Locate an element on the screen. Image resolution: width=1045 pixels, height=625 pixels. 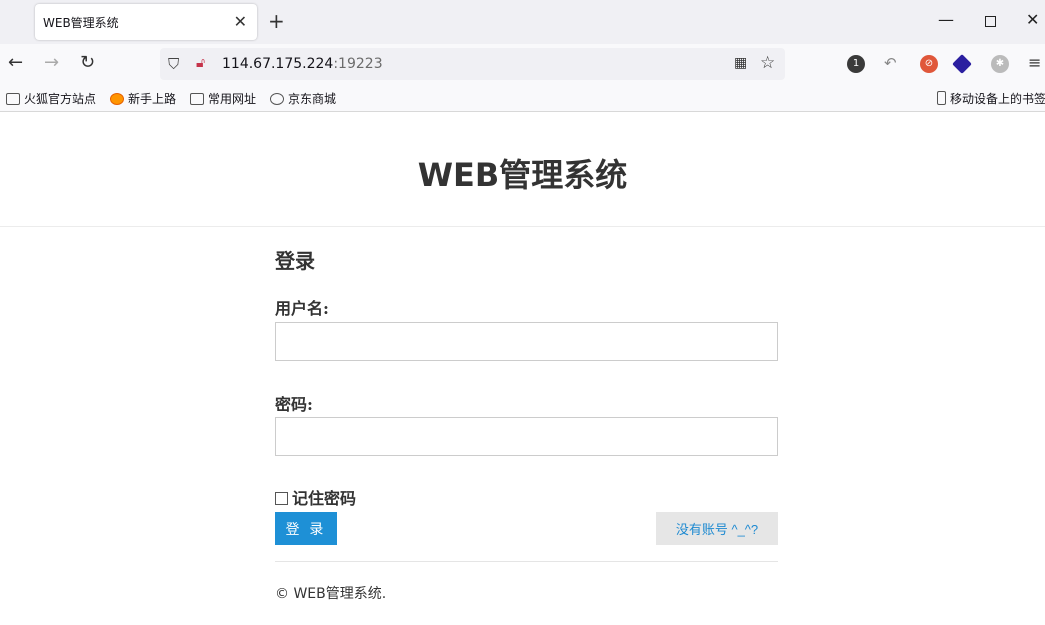
bookmark-item: 常用网址 is located at coordinates (223, 98).